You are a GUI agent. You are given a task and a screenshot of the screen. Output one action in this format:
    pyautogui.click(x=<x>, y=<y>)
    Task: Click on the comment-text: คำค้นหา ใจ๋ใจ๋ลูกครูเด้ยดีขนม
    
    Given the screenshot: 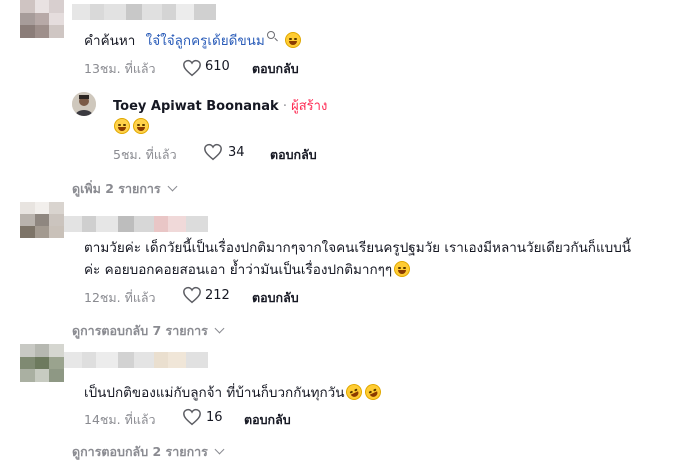 What is the action you would take?
    pyautogui.click(x=193, y=41)
    